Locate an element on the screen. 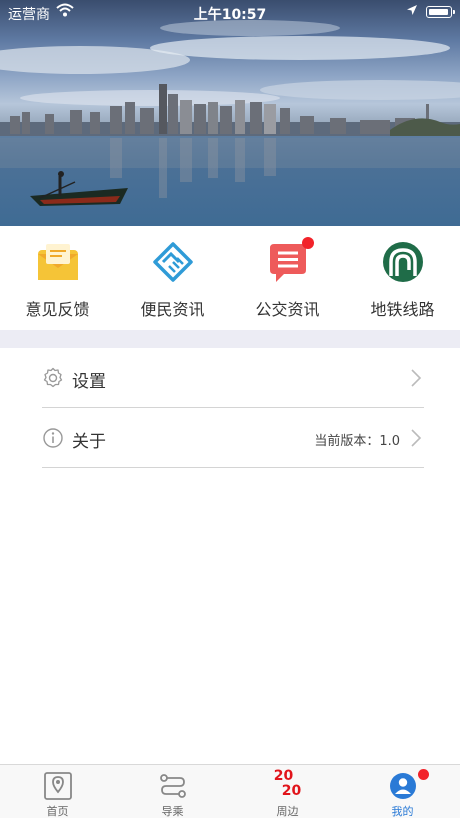 This screenshot has width=460, height=818. tab-label: 首页 is located at coordinates (57, 811).